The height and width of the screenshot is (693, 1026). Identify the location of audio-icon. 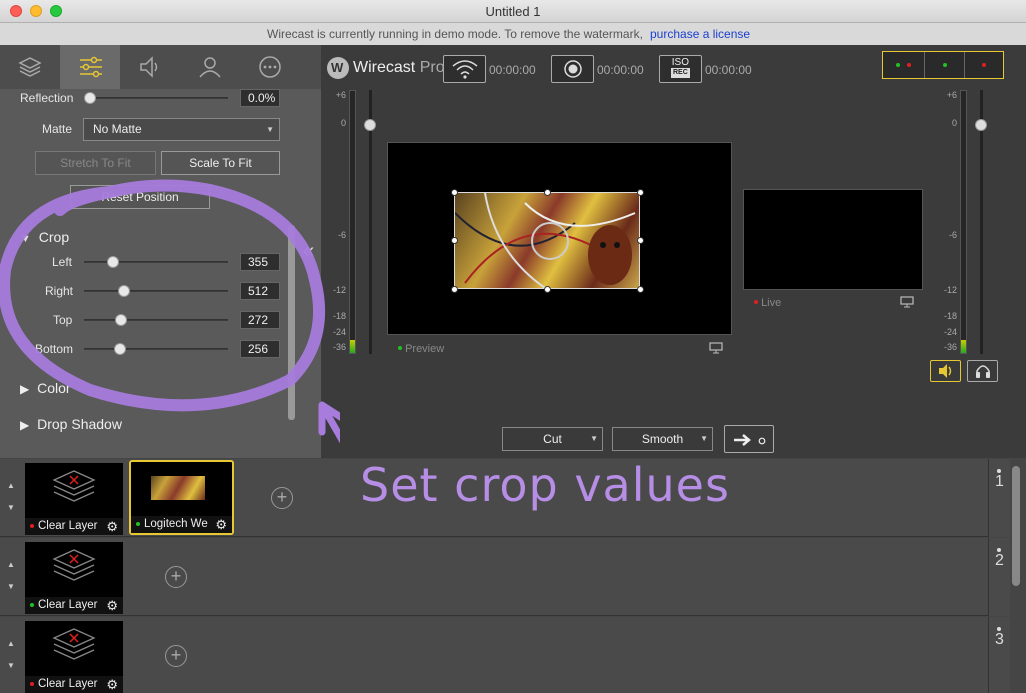
(149, 67).